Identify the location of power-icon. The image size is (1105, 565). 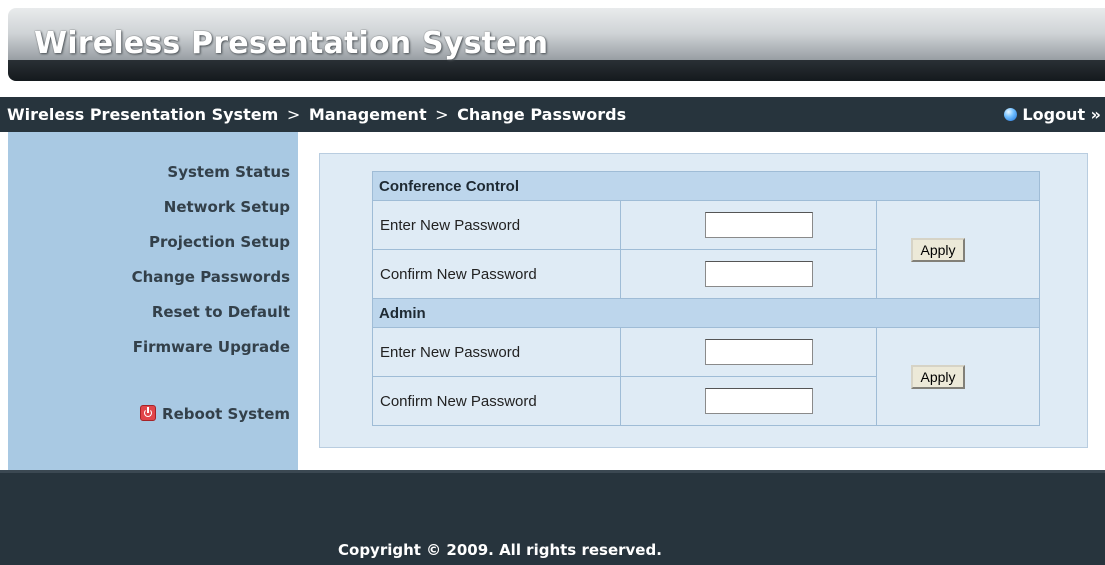
(148, 413).